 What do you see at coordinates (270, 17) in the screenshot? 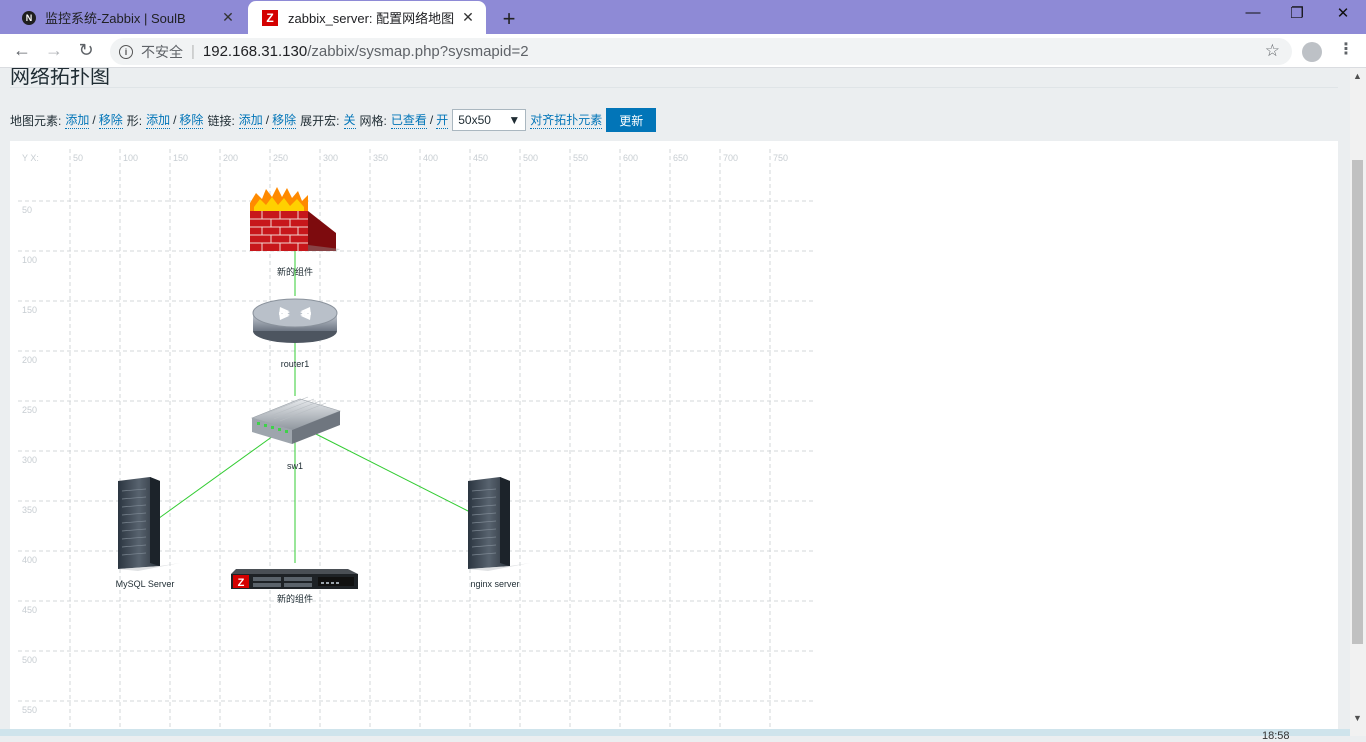
I see `zabbix-favicon-icon: Z` at bounding box center [270, 17].